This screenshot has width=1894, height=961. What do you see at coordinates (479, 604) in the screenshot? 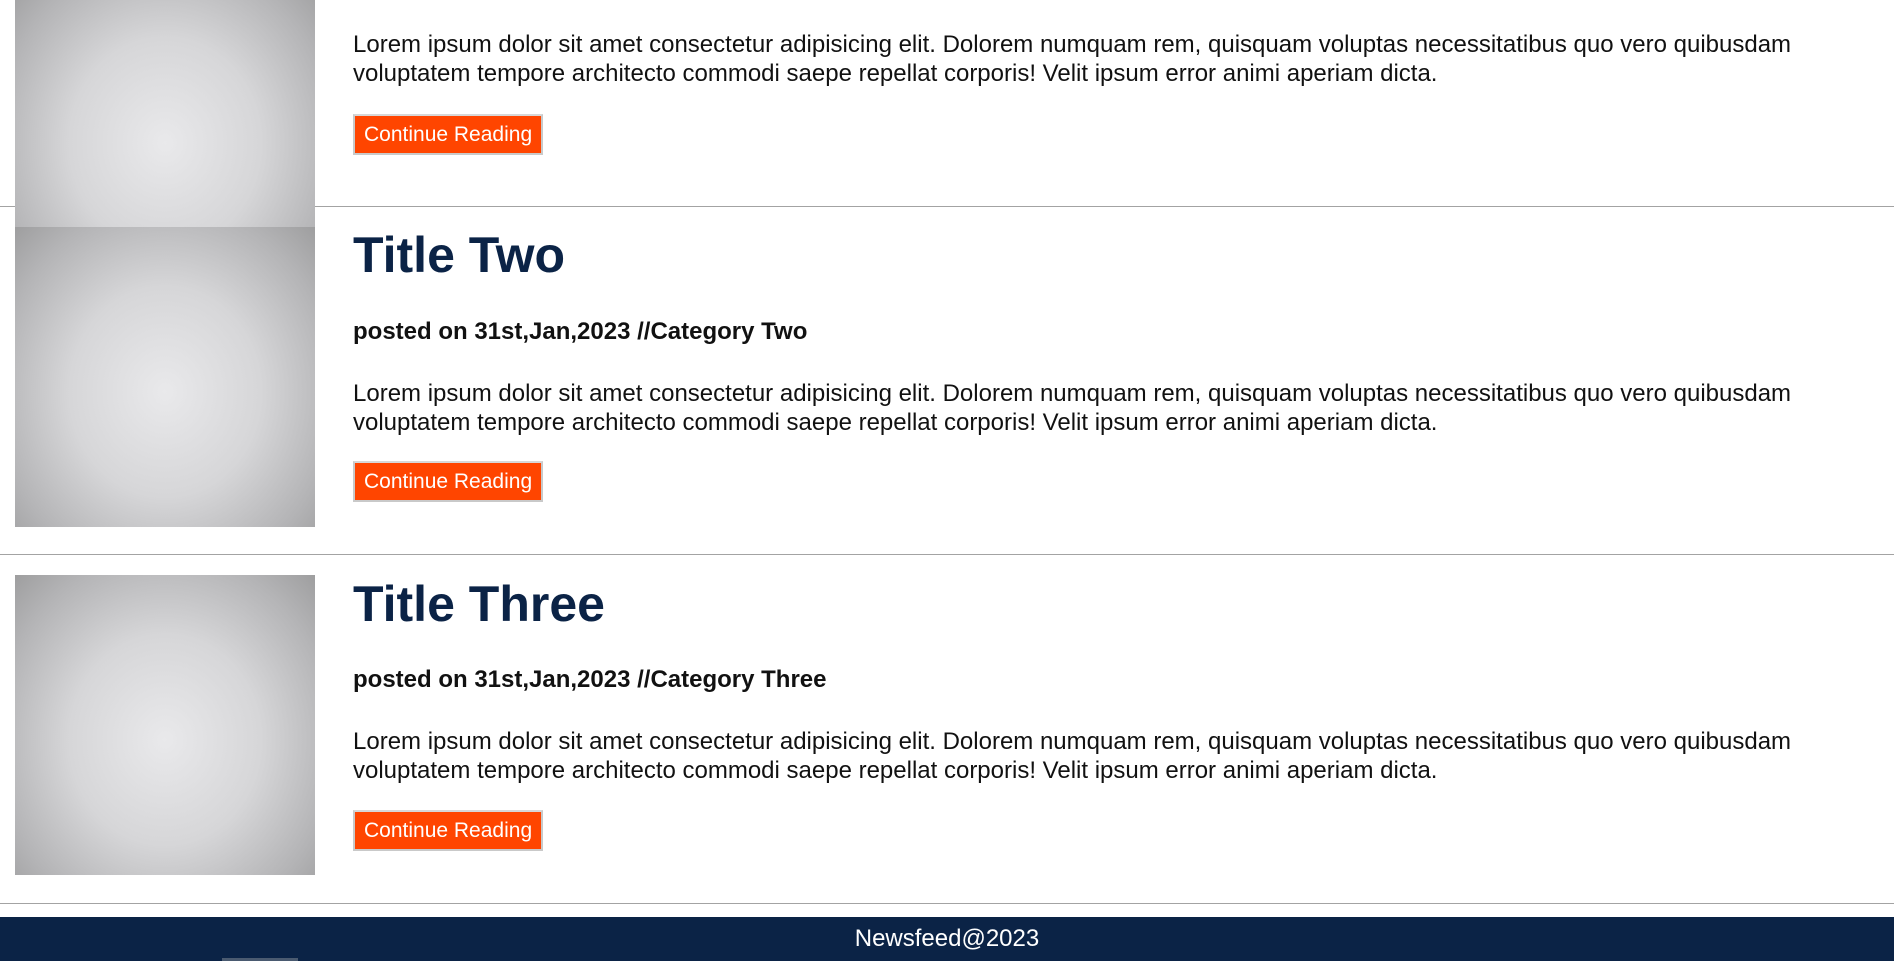
I see `post-title: Title Three` at bounding box center [479, 604].